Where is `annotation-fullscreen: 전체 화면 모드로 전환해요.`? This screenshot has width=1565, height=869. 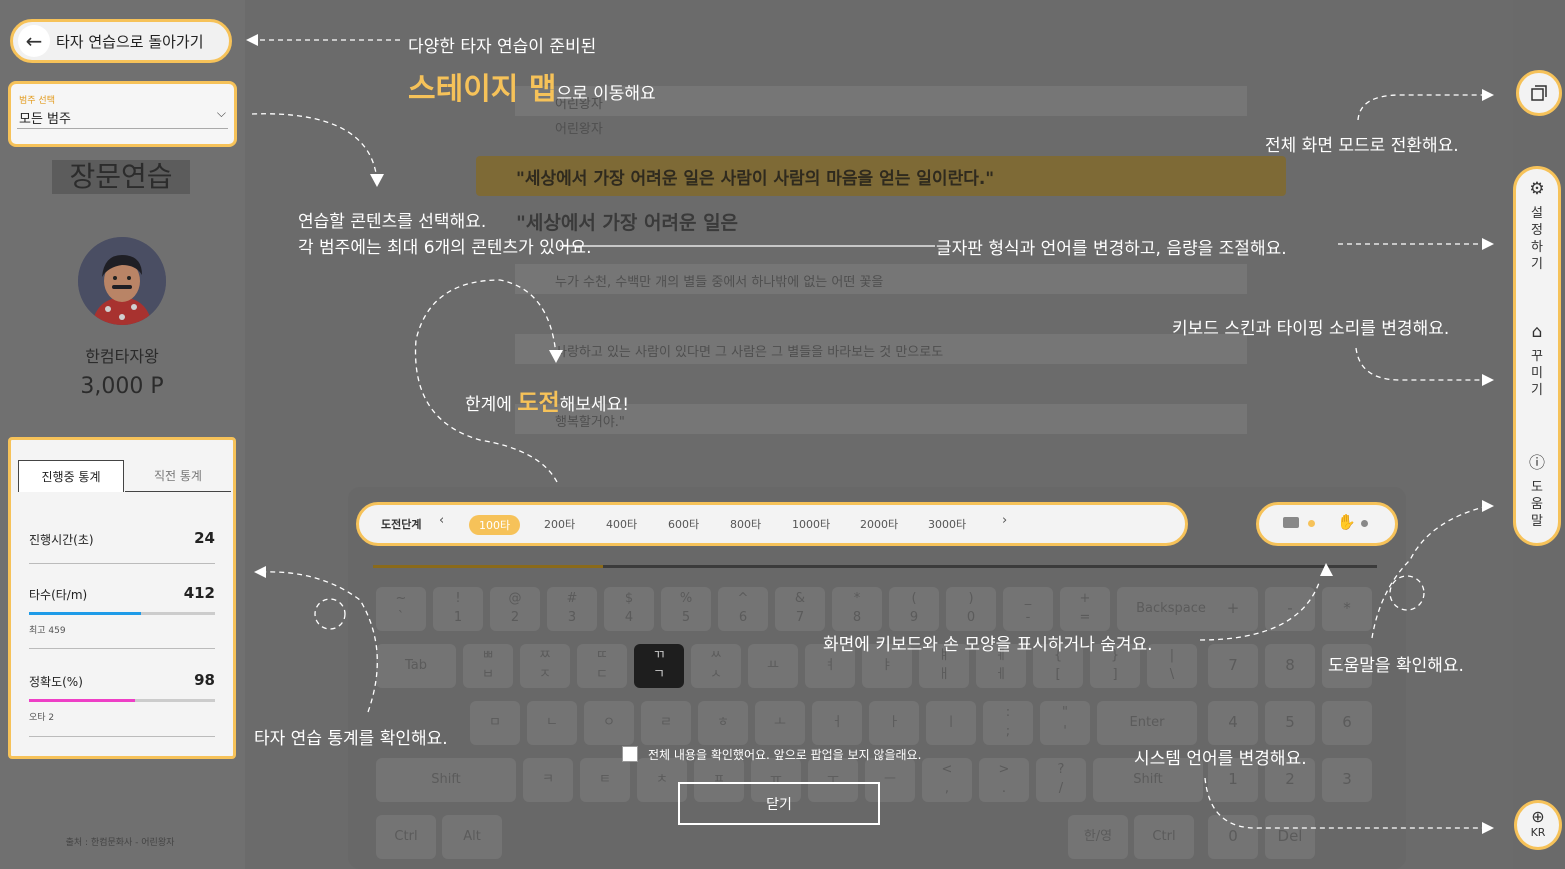 annotation-fullscreen: 전체 화면 모드로 전환해요. is located at coordinates (1362, 146).